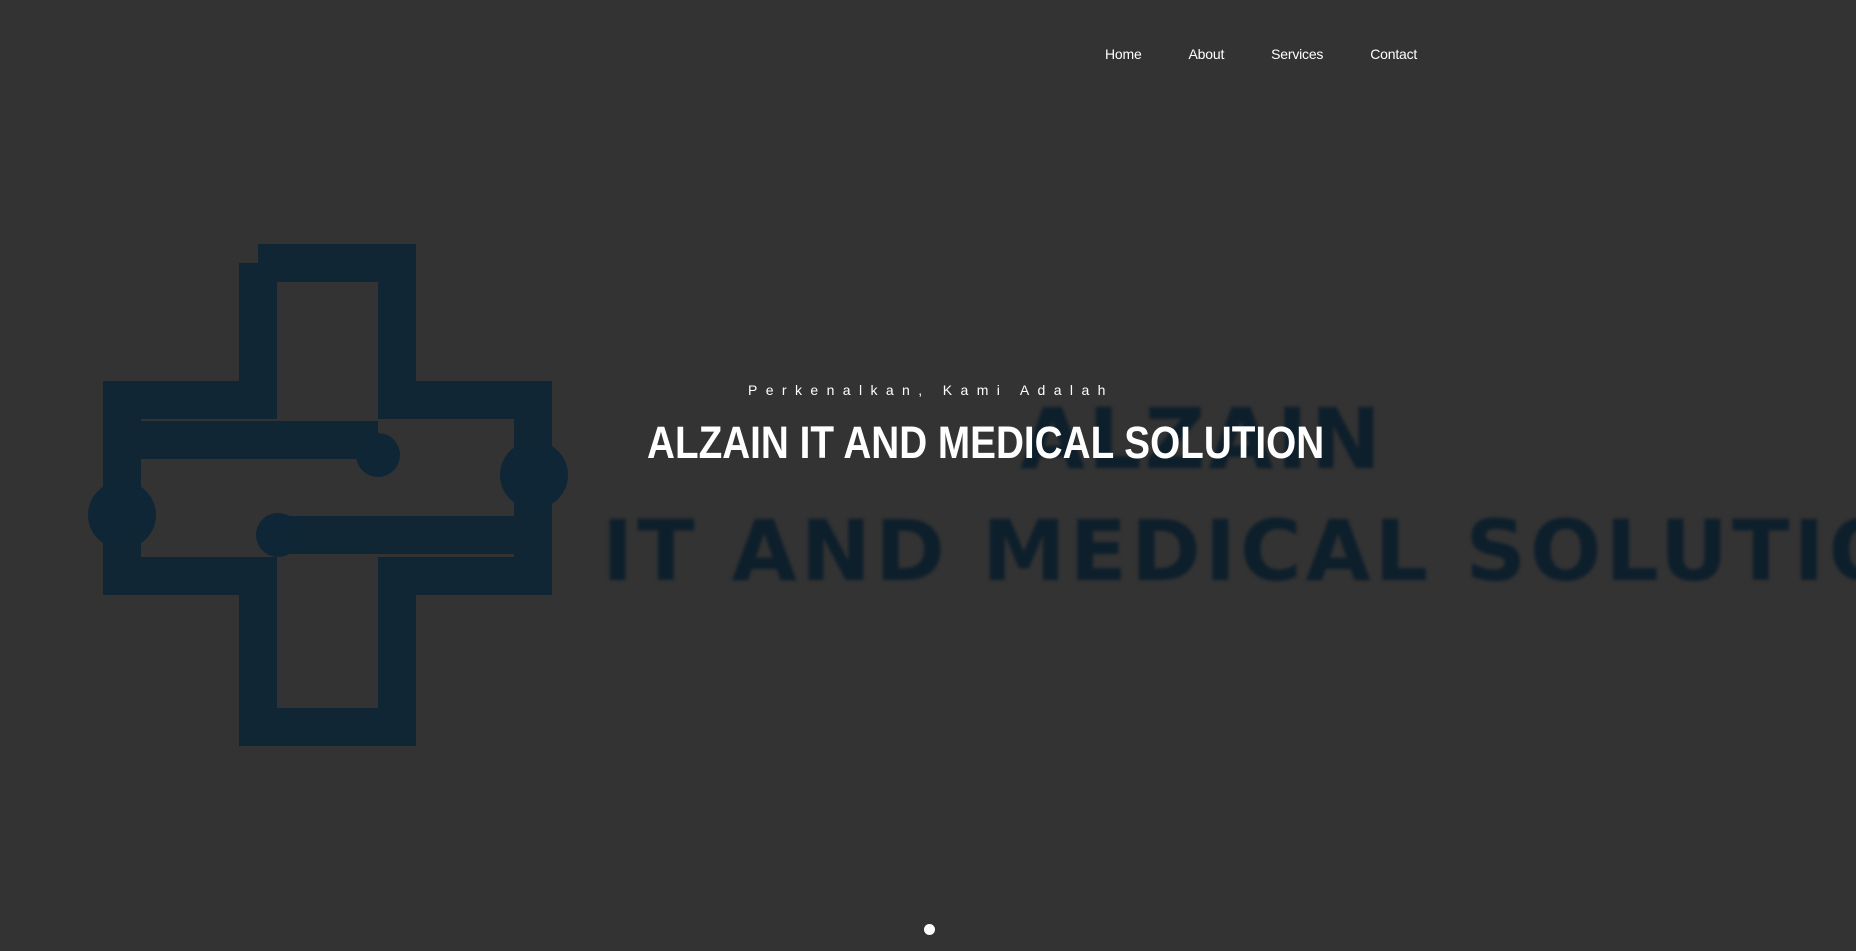 This screenshot has height=951, width=1856. Describe the element at coordinates (929, 929) in the screenshot. I see `slider-dot-active` at that location.